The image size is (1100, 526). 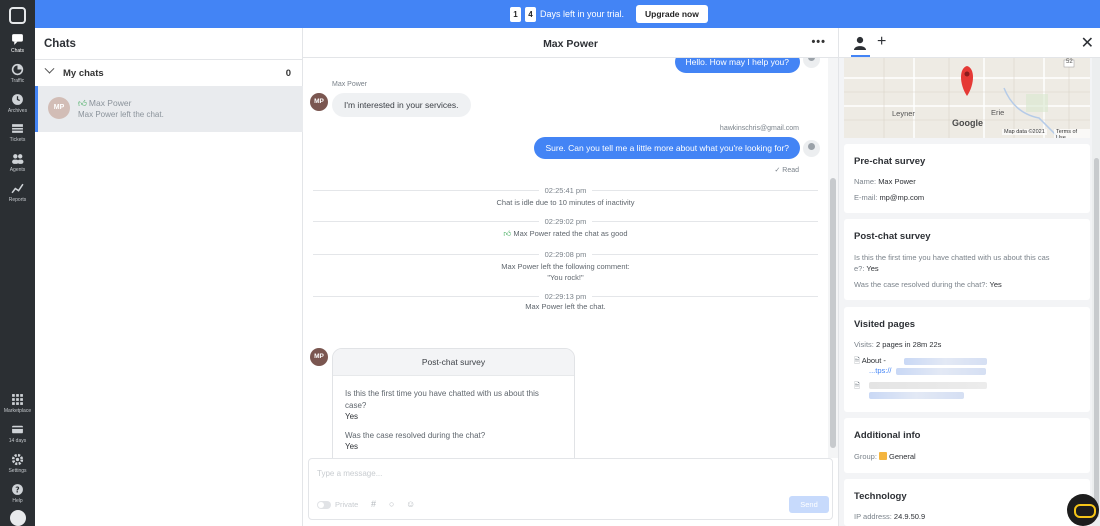 I want to click on field-label: IP address:, so click(x=873, y=516).